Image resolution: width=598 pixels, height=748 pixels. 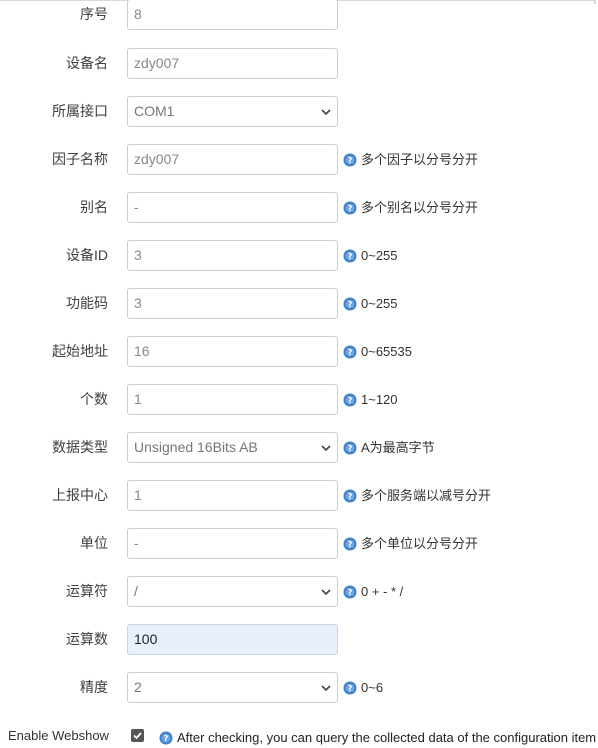 I want to click on select-value: /, so click(x=136, y=591).